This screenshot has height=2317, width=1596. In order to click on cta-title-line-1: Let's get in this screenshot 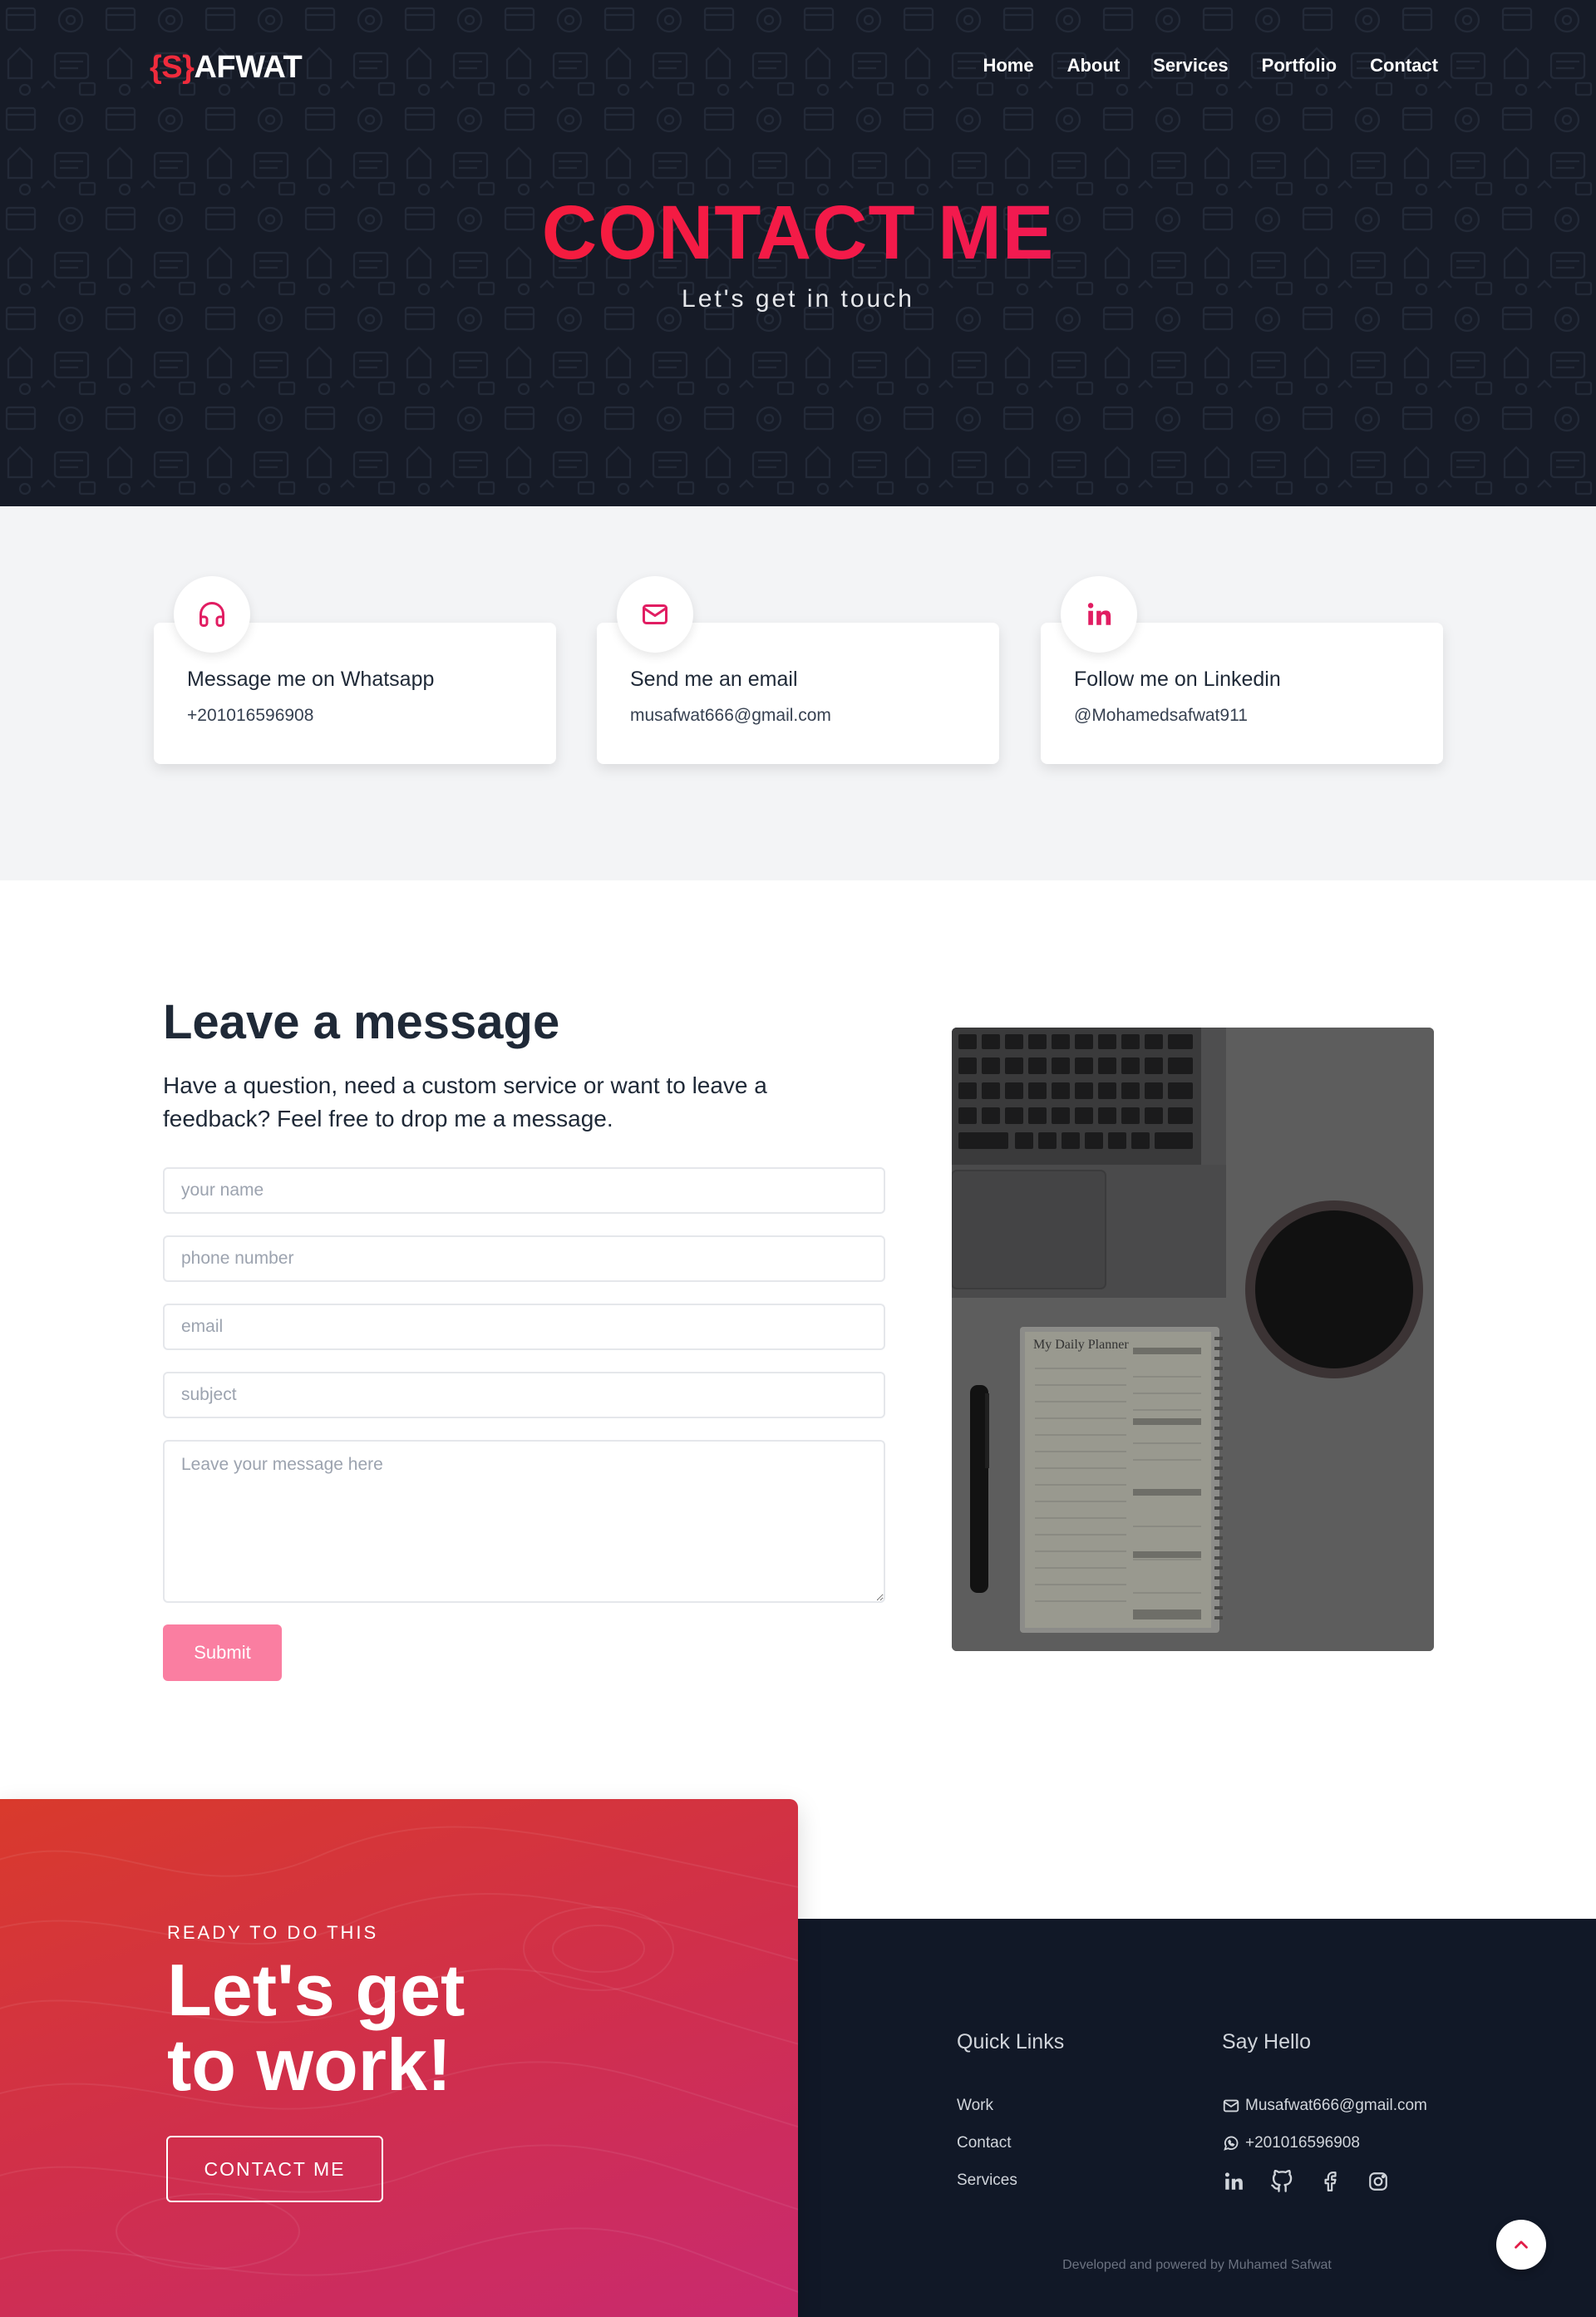, I will do `click(316, 1990)`.